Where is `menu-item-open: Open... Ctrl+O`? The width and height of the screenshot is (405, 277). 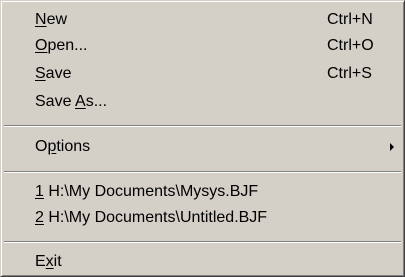 menu-item-open: Open... Ctrl+O is located at coordinates (202, 46).